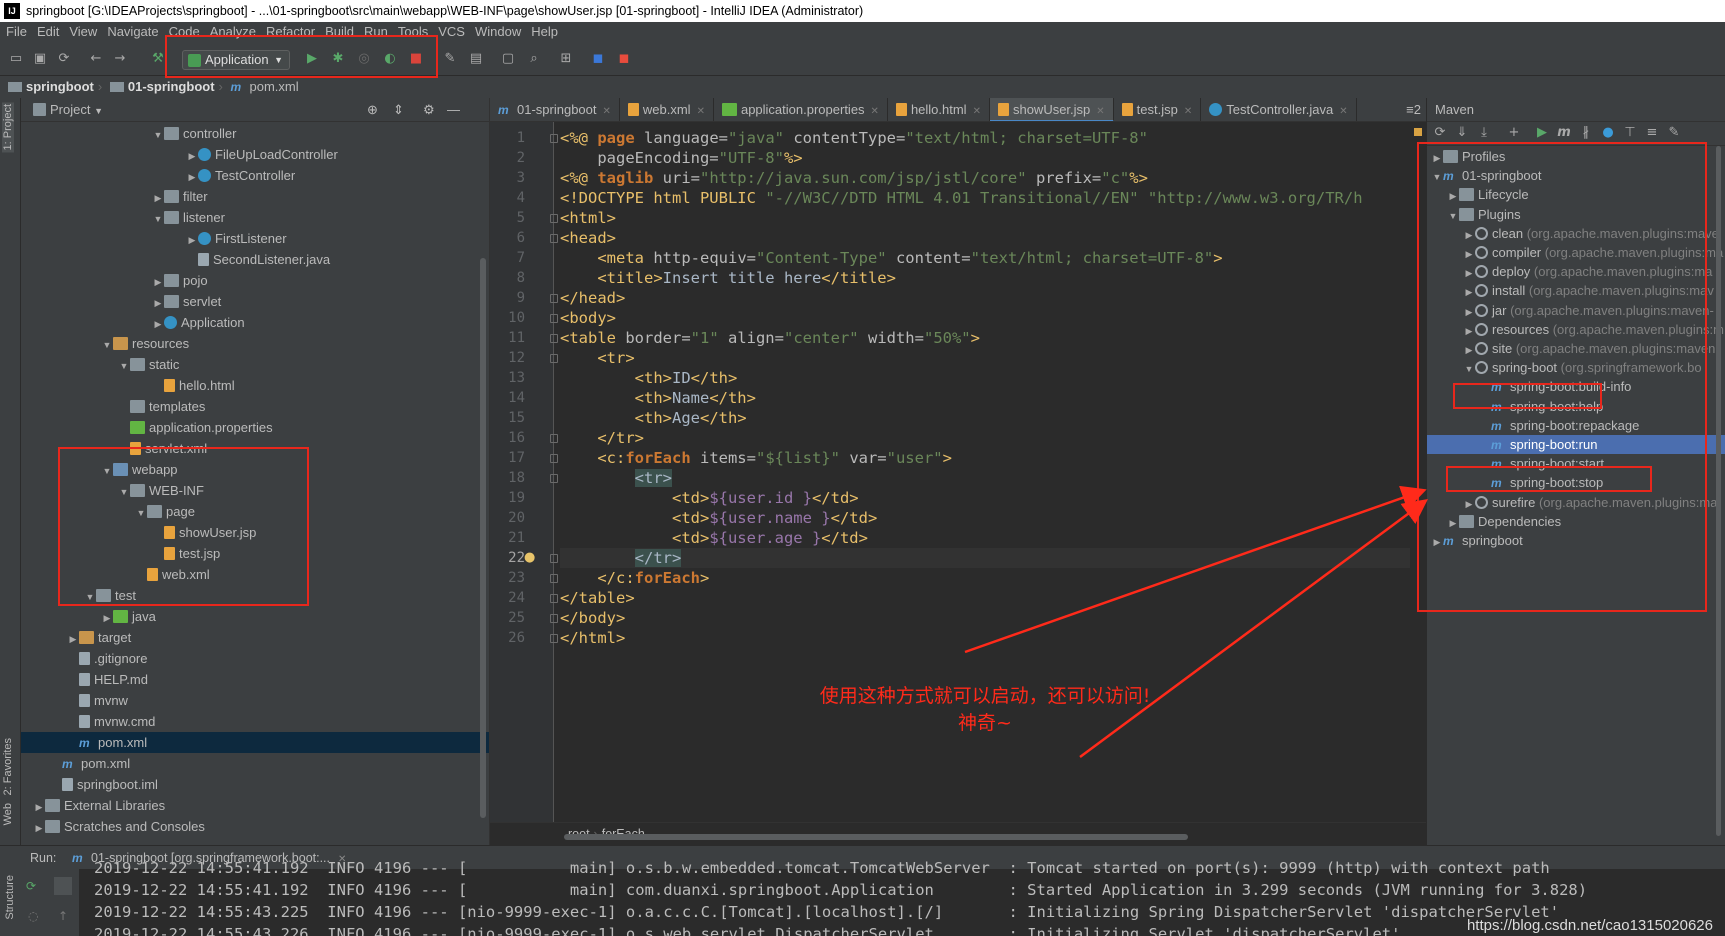 The width and height of the screenshot is (1725, 936). What do you see at coordinates (33, 916) in the screenshot?
I see `pause-icon: ◌` at bounding box center [33, 916].